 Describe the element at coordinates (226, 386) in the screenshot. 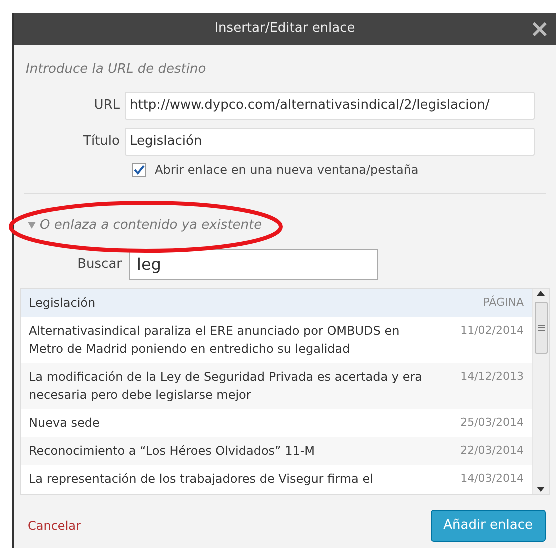

I see `result-title: La modificación de la Ley de Seguridad Privada es acertada y era necesaria pero debe legislarse mejor` at that location.